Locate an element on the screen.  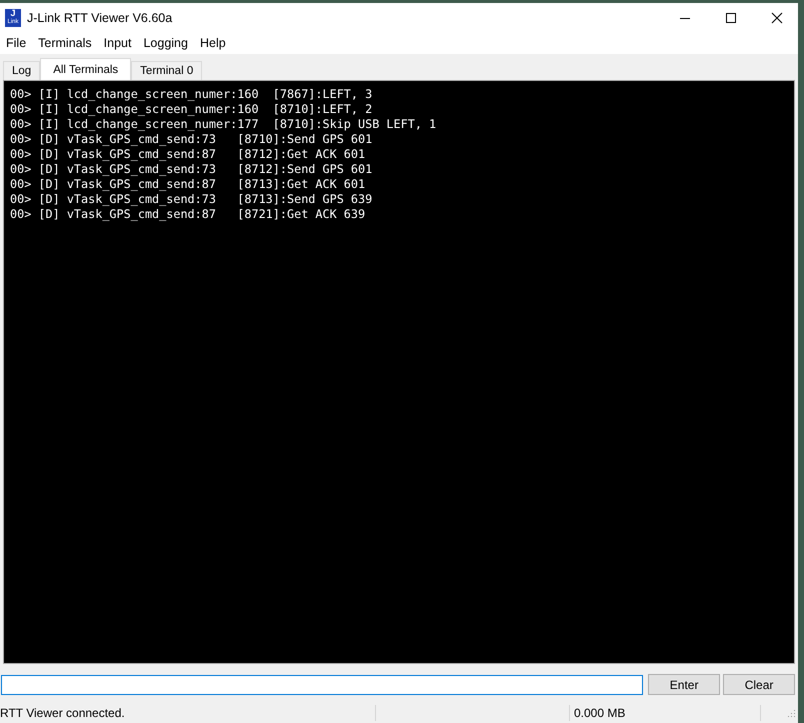
menu-item: Logging is located at coordinates (165, 43).